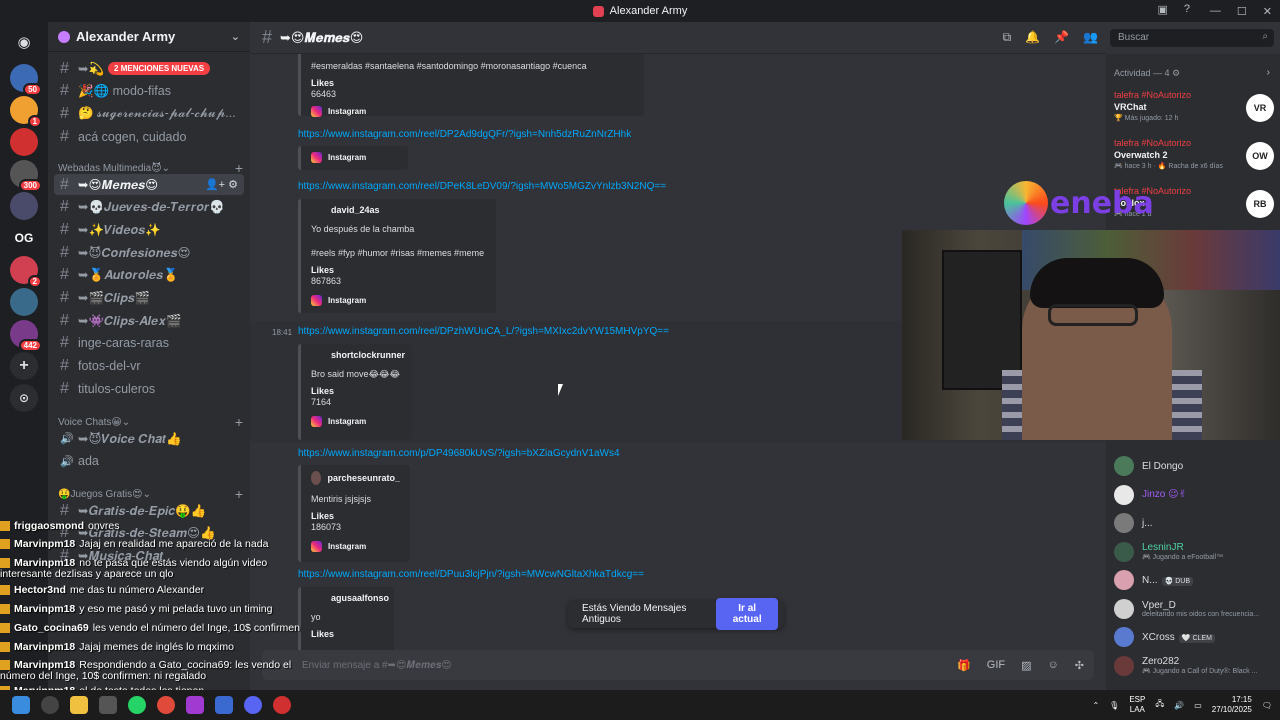 This screenshot has width=1280, height=720. I want to click on channel-item: # ➥💫 2 MENCIONES NUEVAS, so click(149, 68).